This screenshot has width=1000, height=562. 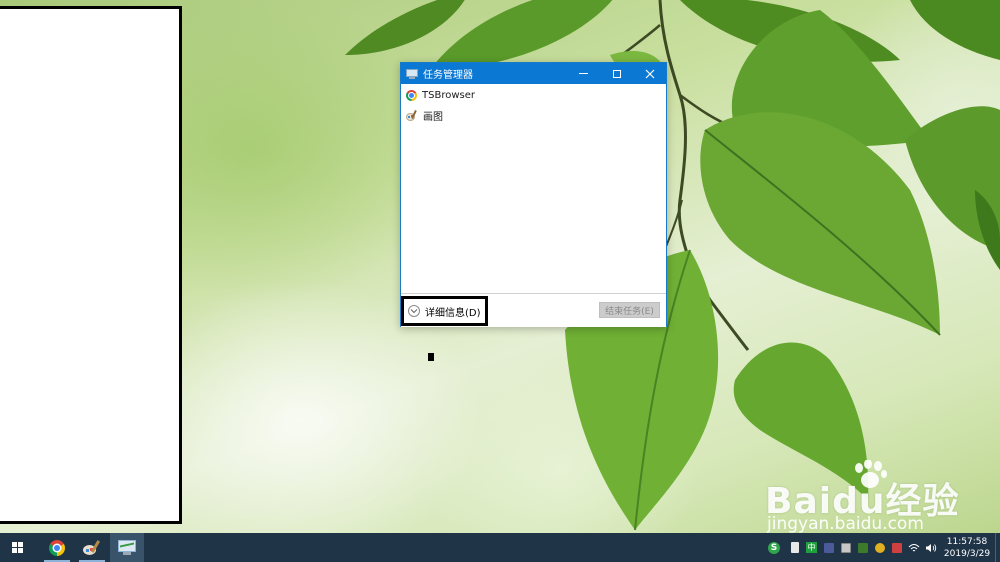 I want to click on chevron-down-icon, so click(x=414, y=311).